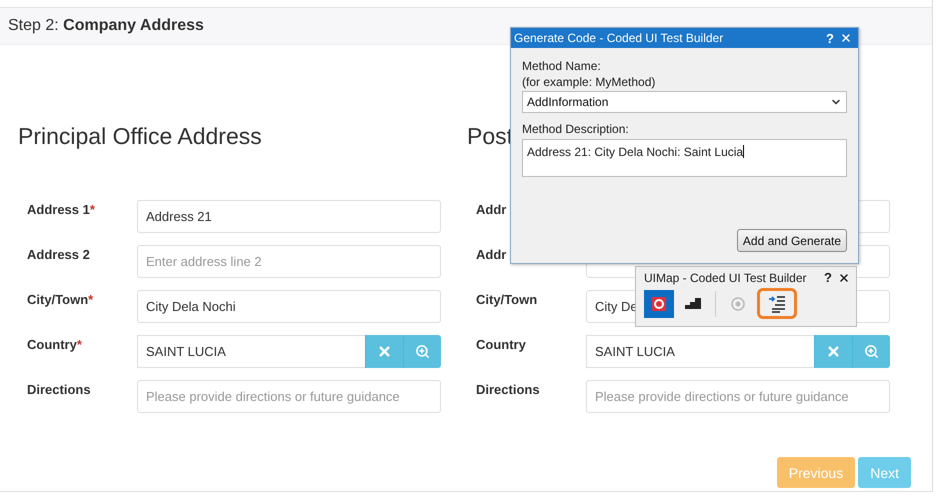 The image size is (943, 496). Describe the element at coordinates (738, 303) in the screenshot. I see `target-icon` at that location.